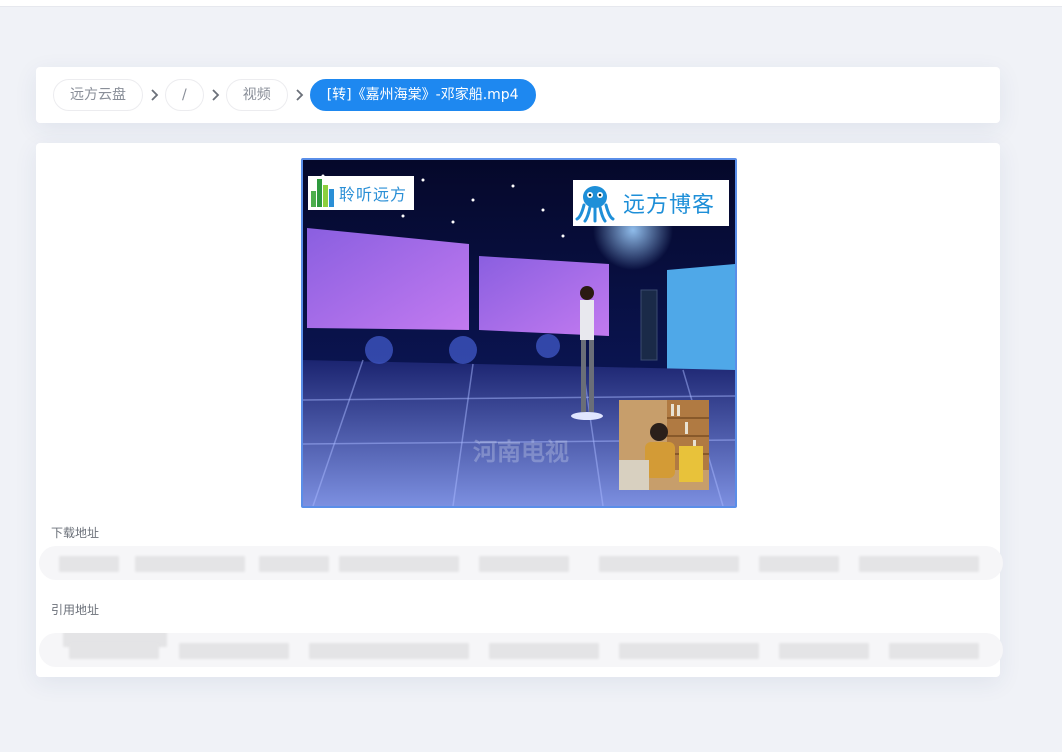  Describe the element at coordinates (323, 193) in the screenshot. I see `bars-icon` at that location.